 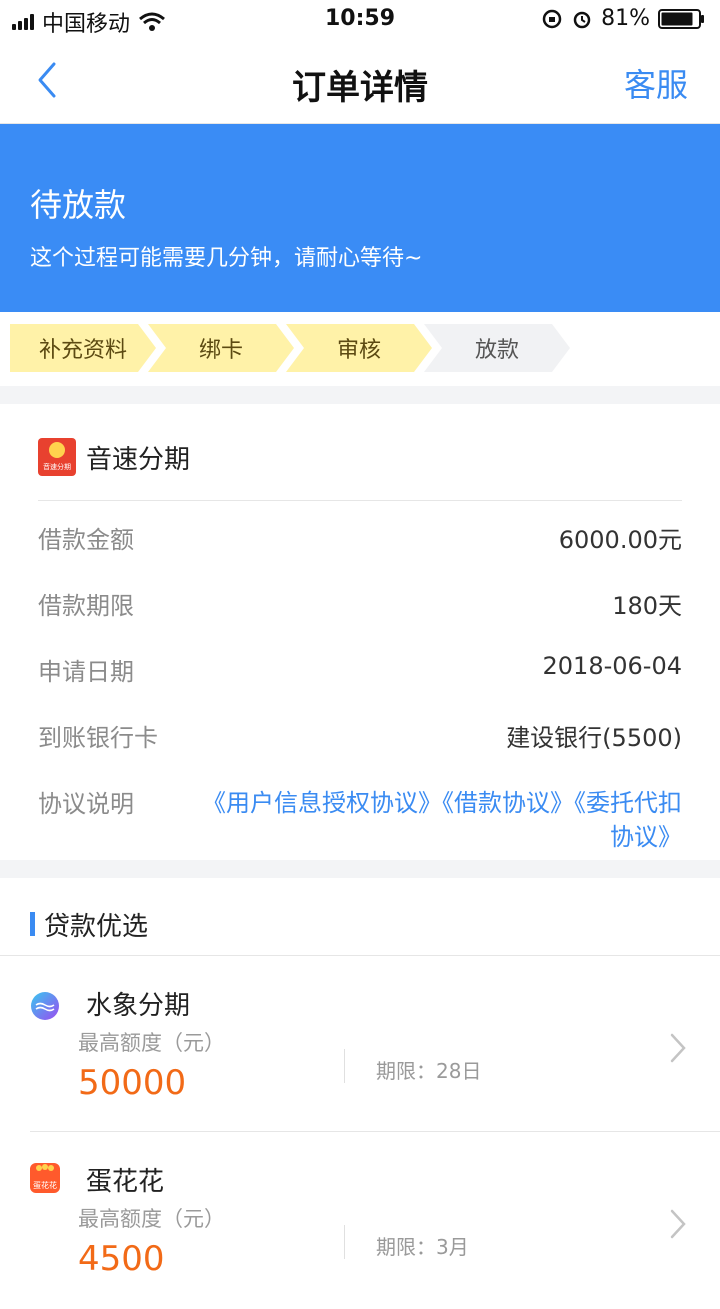 I want to click on water-drop-logo-icon, so click(x=45, y=1006).